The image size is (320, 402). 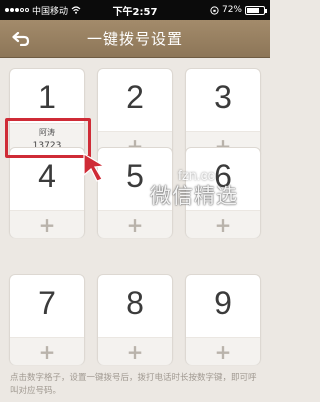 I want to click on speed-dial-card-9: 9 +, so click(x=223, y=319).